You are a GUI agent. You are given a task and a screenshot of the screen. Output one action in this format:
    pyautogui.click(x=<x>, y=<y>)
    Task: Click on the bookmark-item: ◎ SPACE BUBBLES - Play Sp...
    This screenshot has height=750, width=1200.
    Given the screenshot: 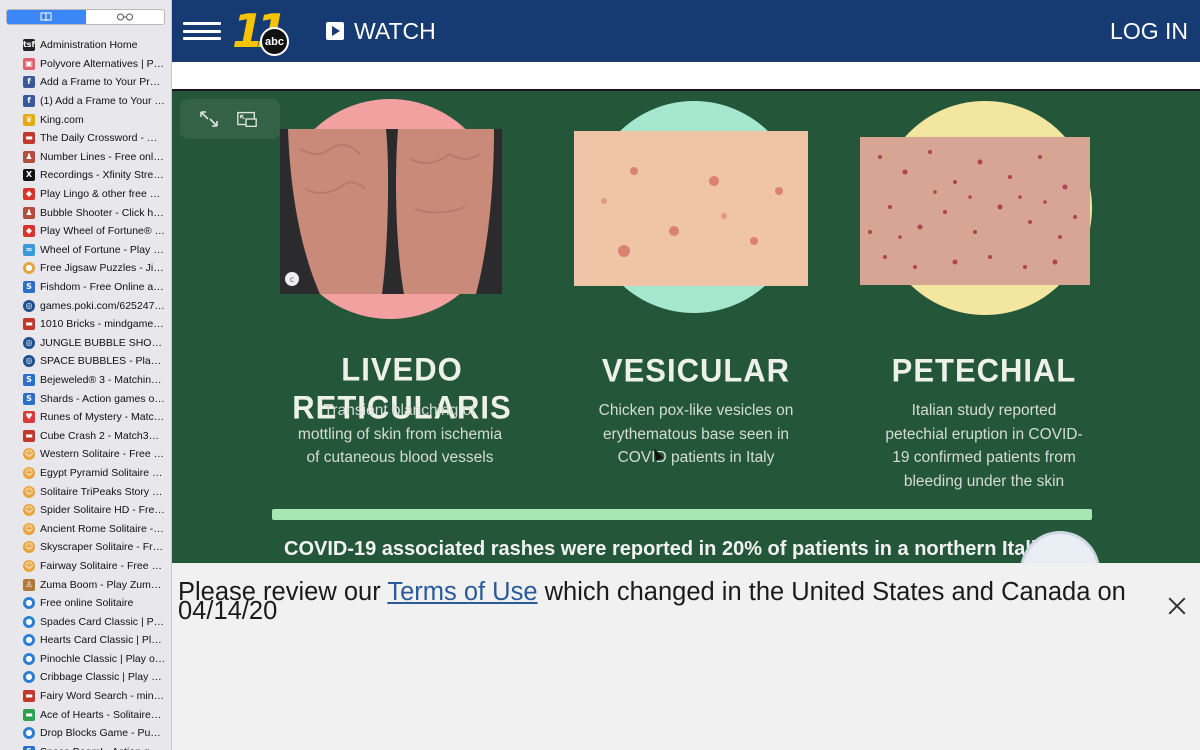 What is the action you would take?
    pyautogui.click(x=85, y=361)
    